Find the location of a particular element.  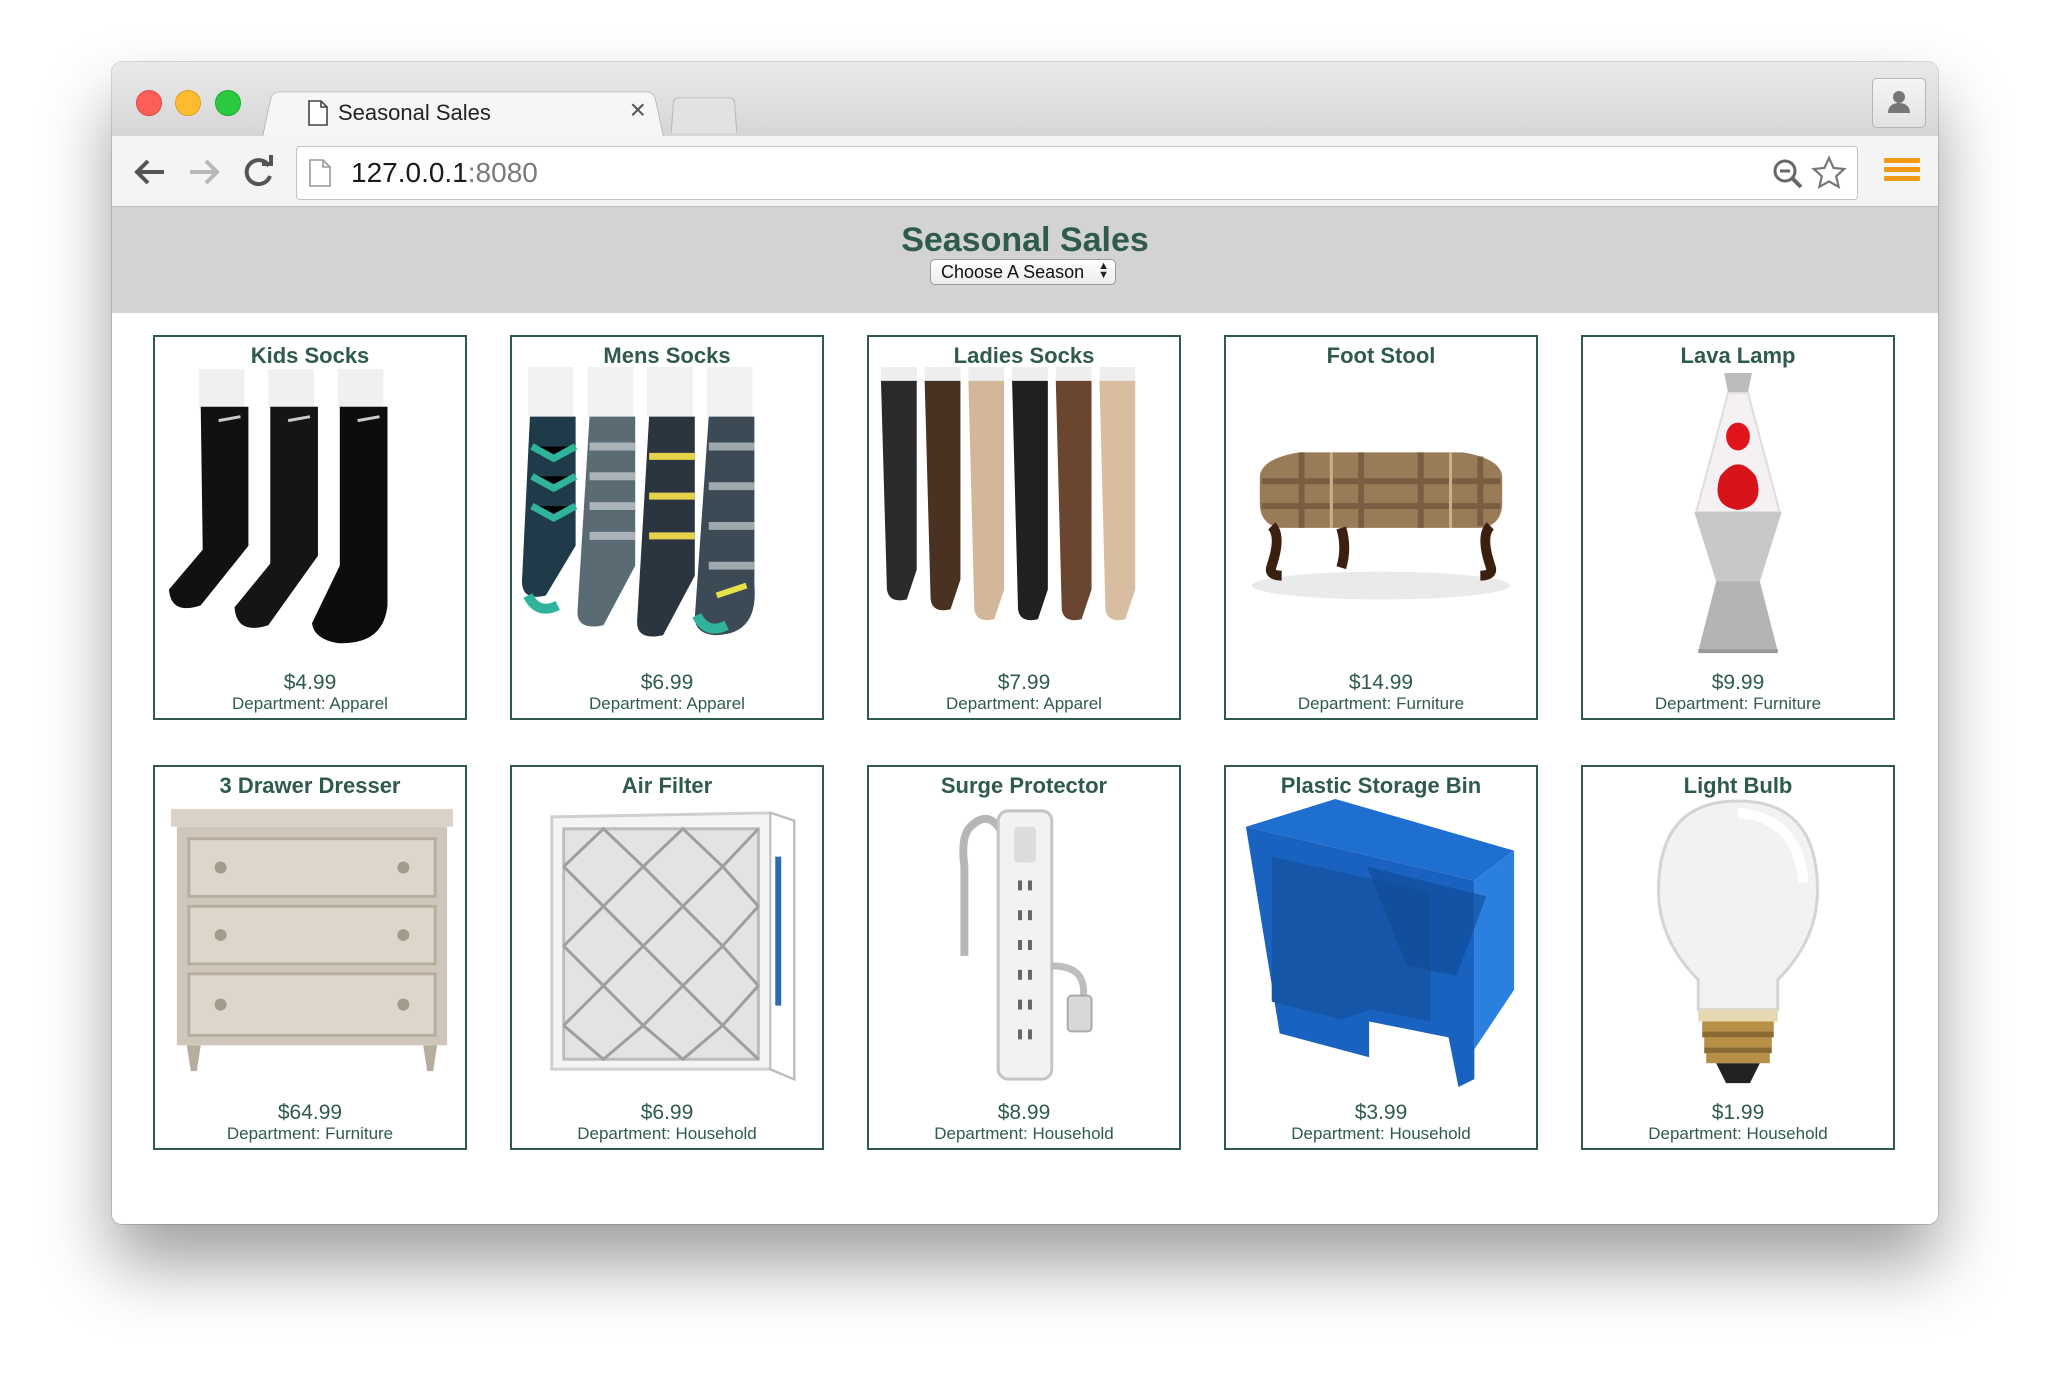

zoom-window-button is located at coordinates (228, 103).